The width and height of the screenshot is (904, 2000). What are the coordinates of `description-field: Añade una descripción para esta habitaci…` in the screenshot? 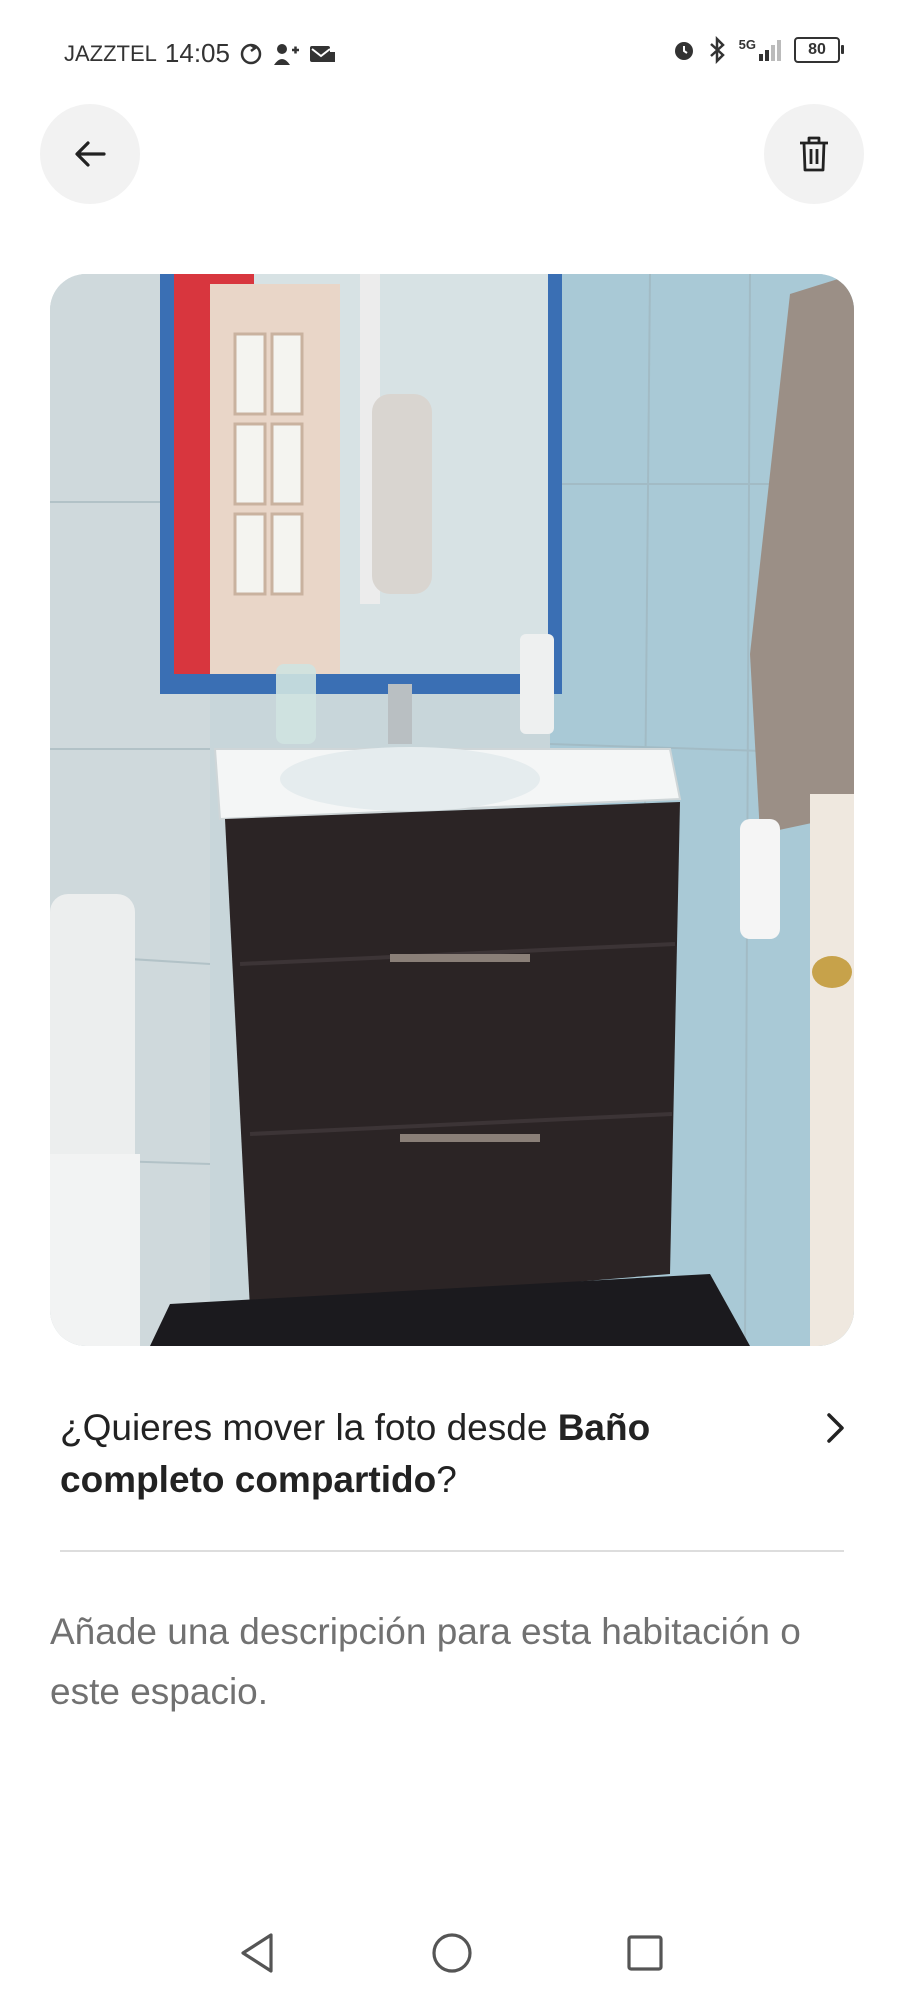 It's located at (440, 1662).